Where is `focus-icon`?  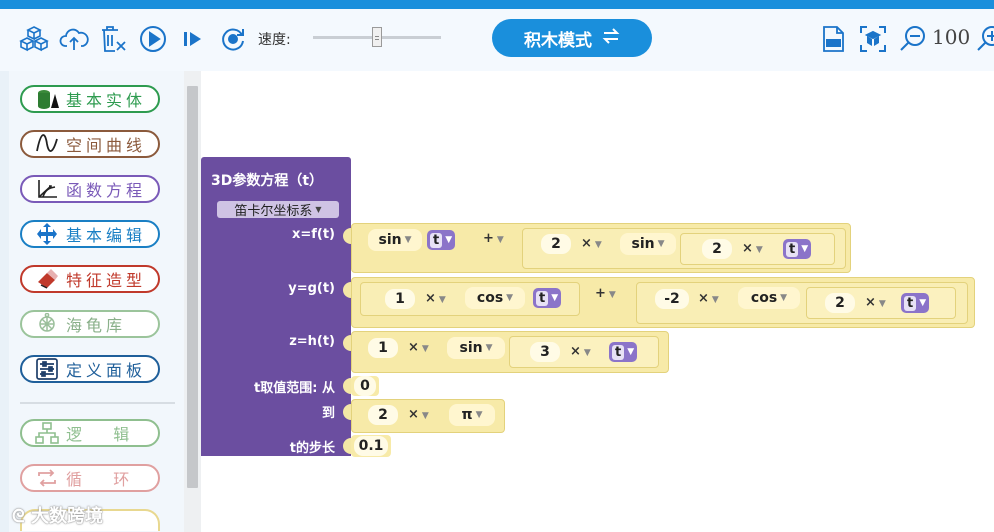 focus-icon is located at coordinates (873, 39).